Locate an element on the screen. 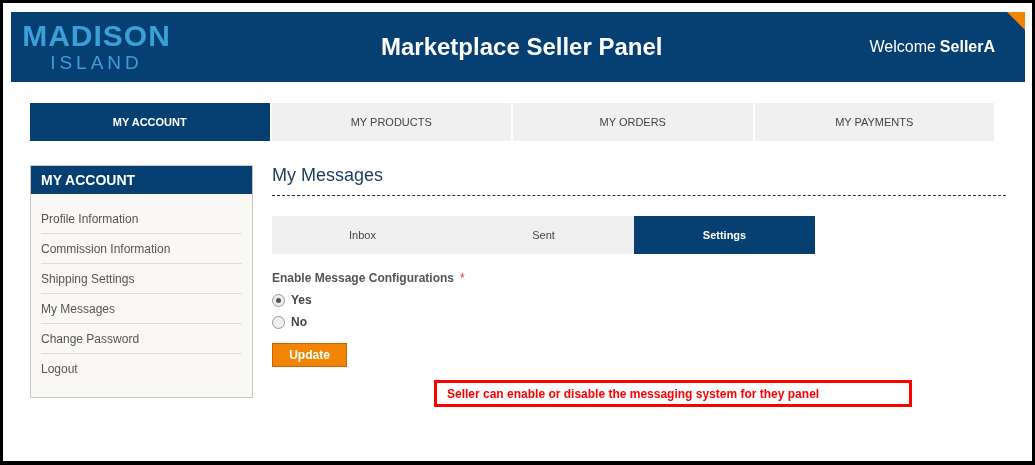 The image size is (1035, 465). message-tab: Settings is located at coordinates (724, 235).